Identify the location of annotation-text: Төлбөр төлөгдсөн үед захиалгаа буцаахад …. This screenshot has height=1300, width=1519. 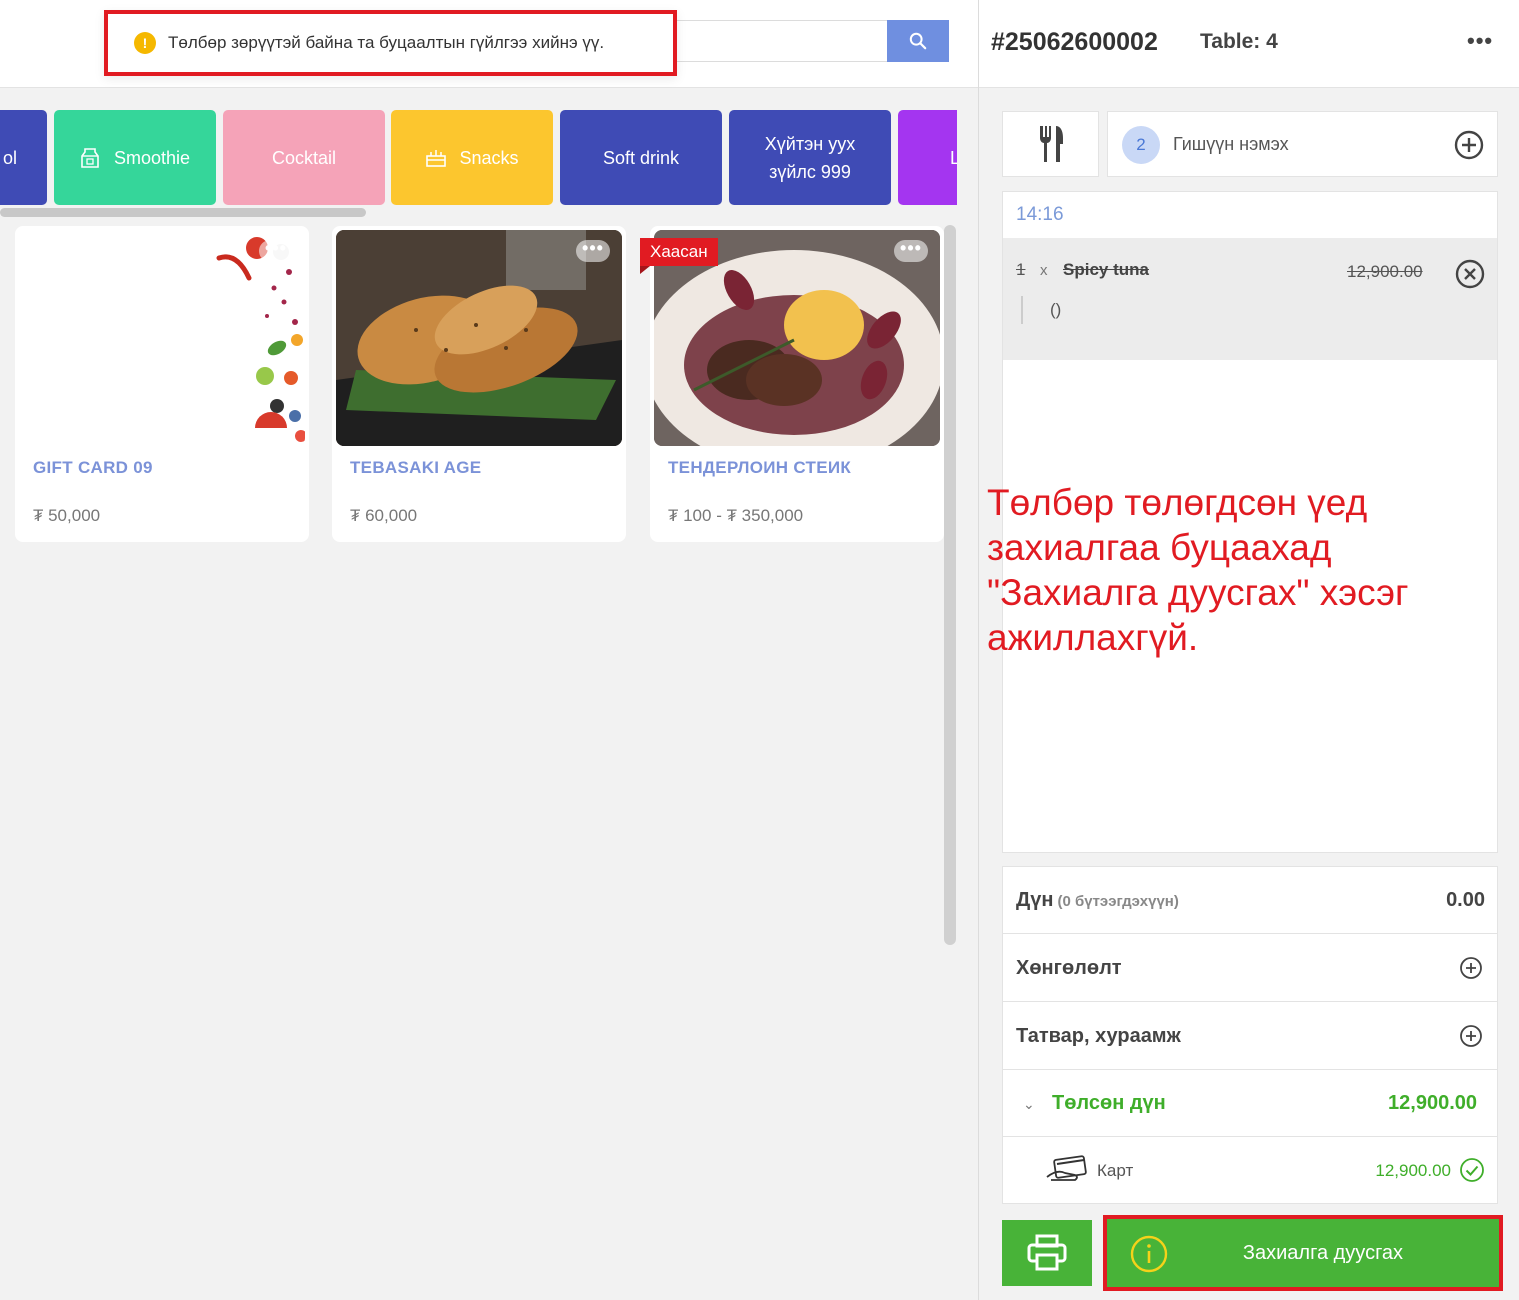
(1198, 570).